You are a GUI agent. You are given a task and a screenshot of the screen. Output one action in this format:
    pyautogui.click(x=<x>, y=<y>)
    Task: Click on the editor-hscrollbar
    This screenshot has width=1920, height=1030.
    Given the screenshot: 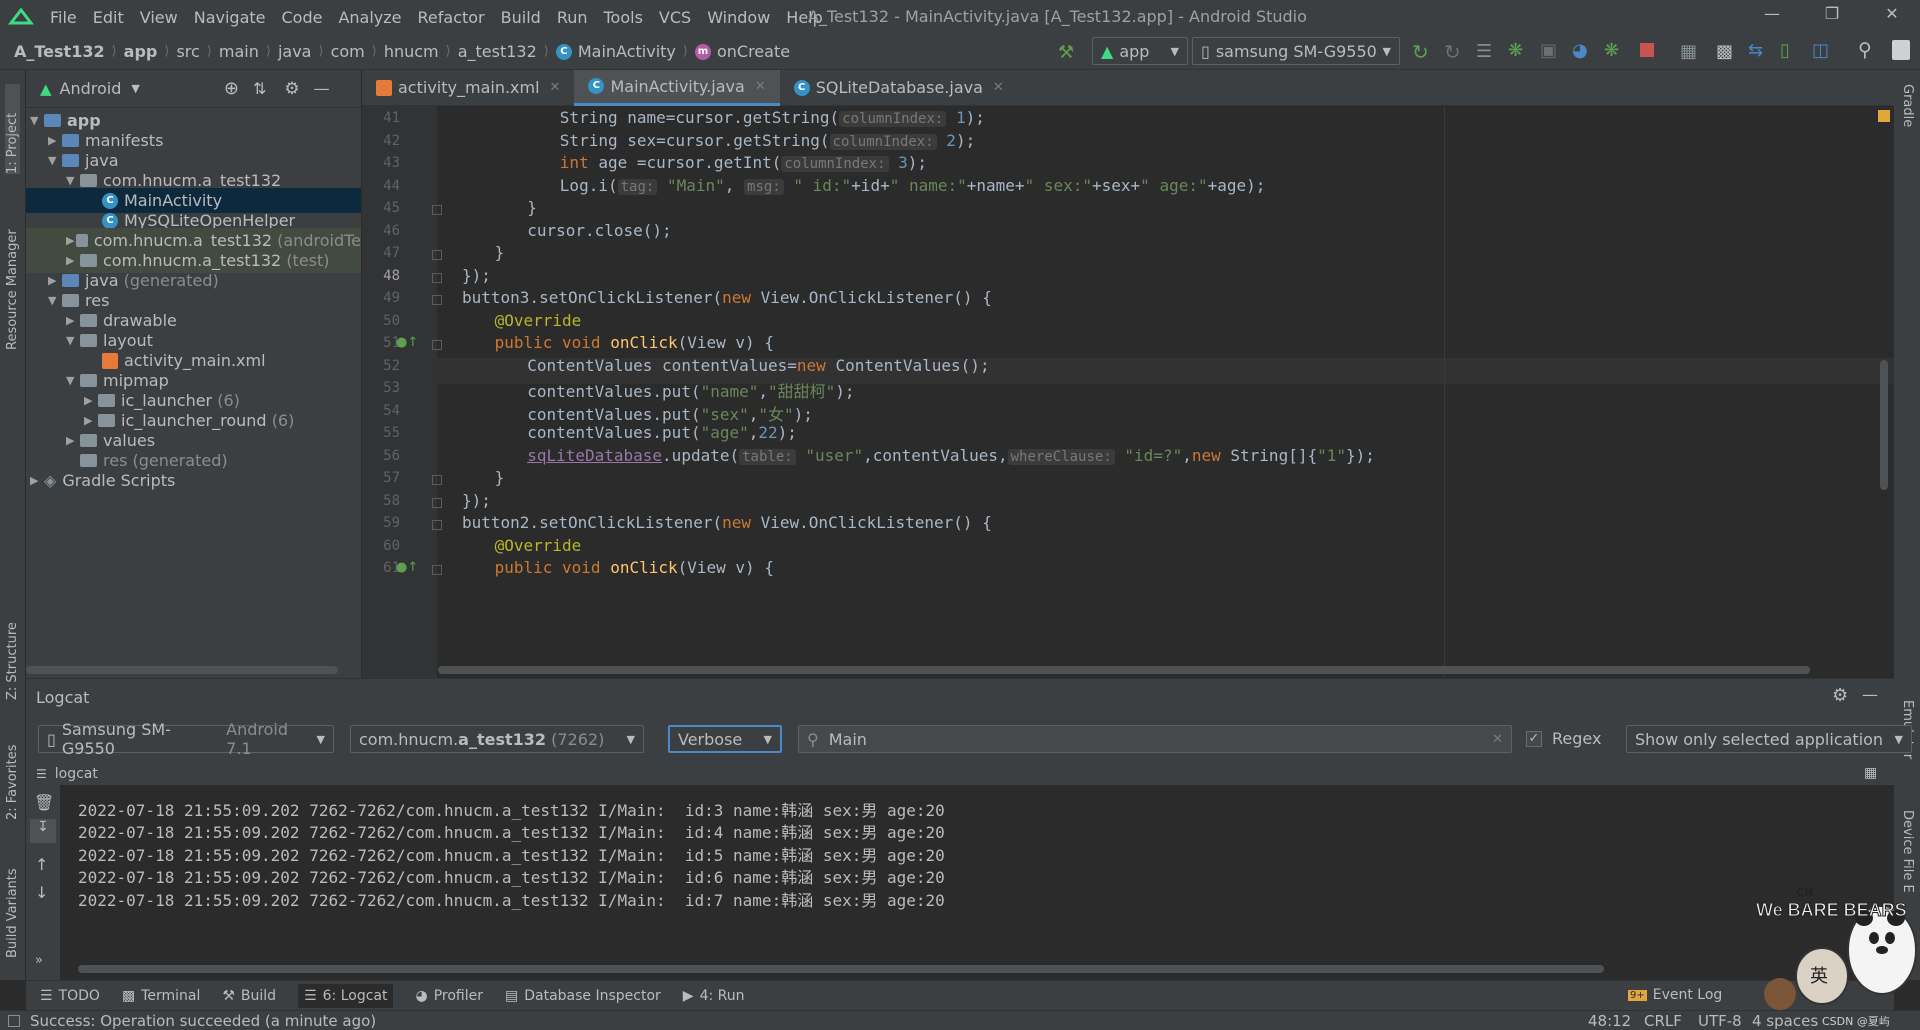 What is the action you would take?
    pyautogui.click(x=1124, y=670)
    